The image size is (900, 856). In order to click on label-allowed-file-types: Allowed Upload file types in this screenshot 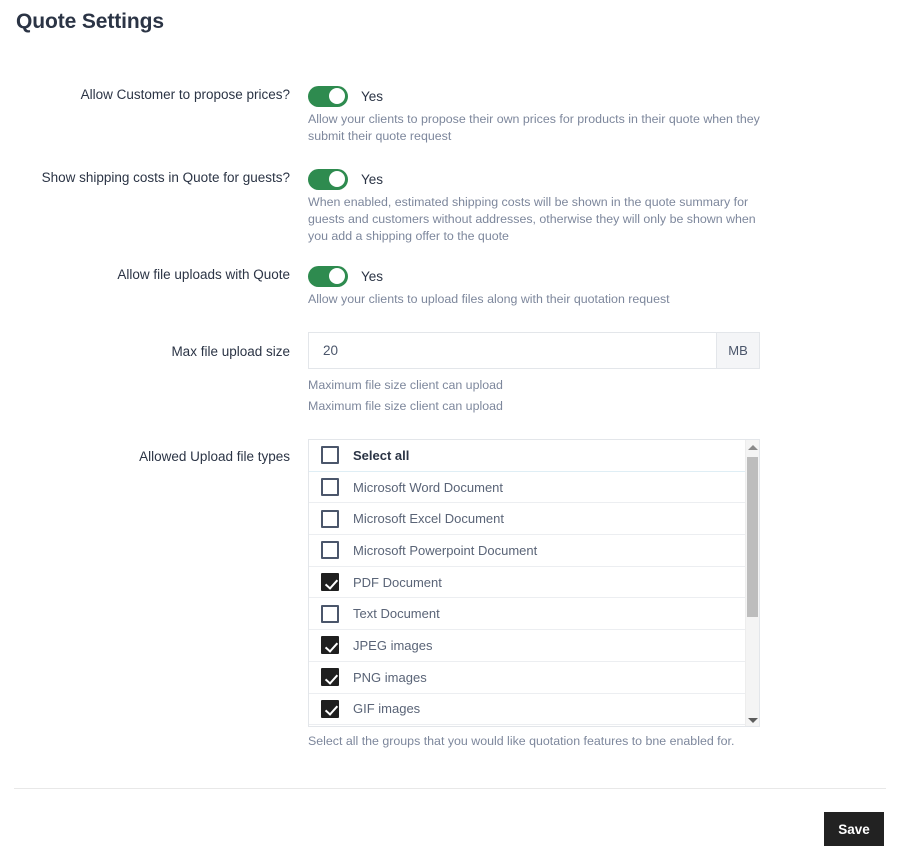, I will do `click(214, 456)`.